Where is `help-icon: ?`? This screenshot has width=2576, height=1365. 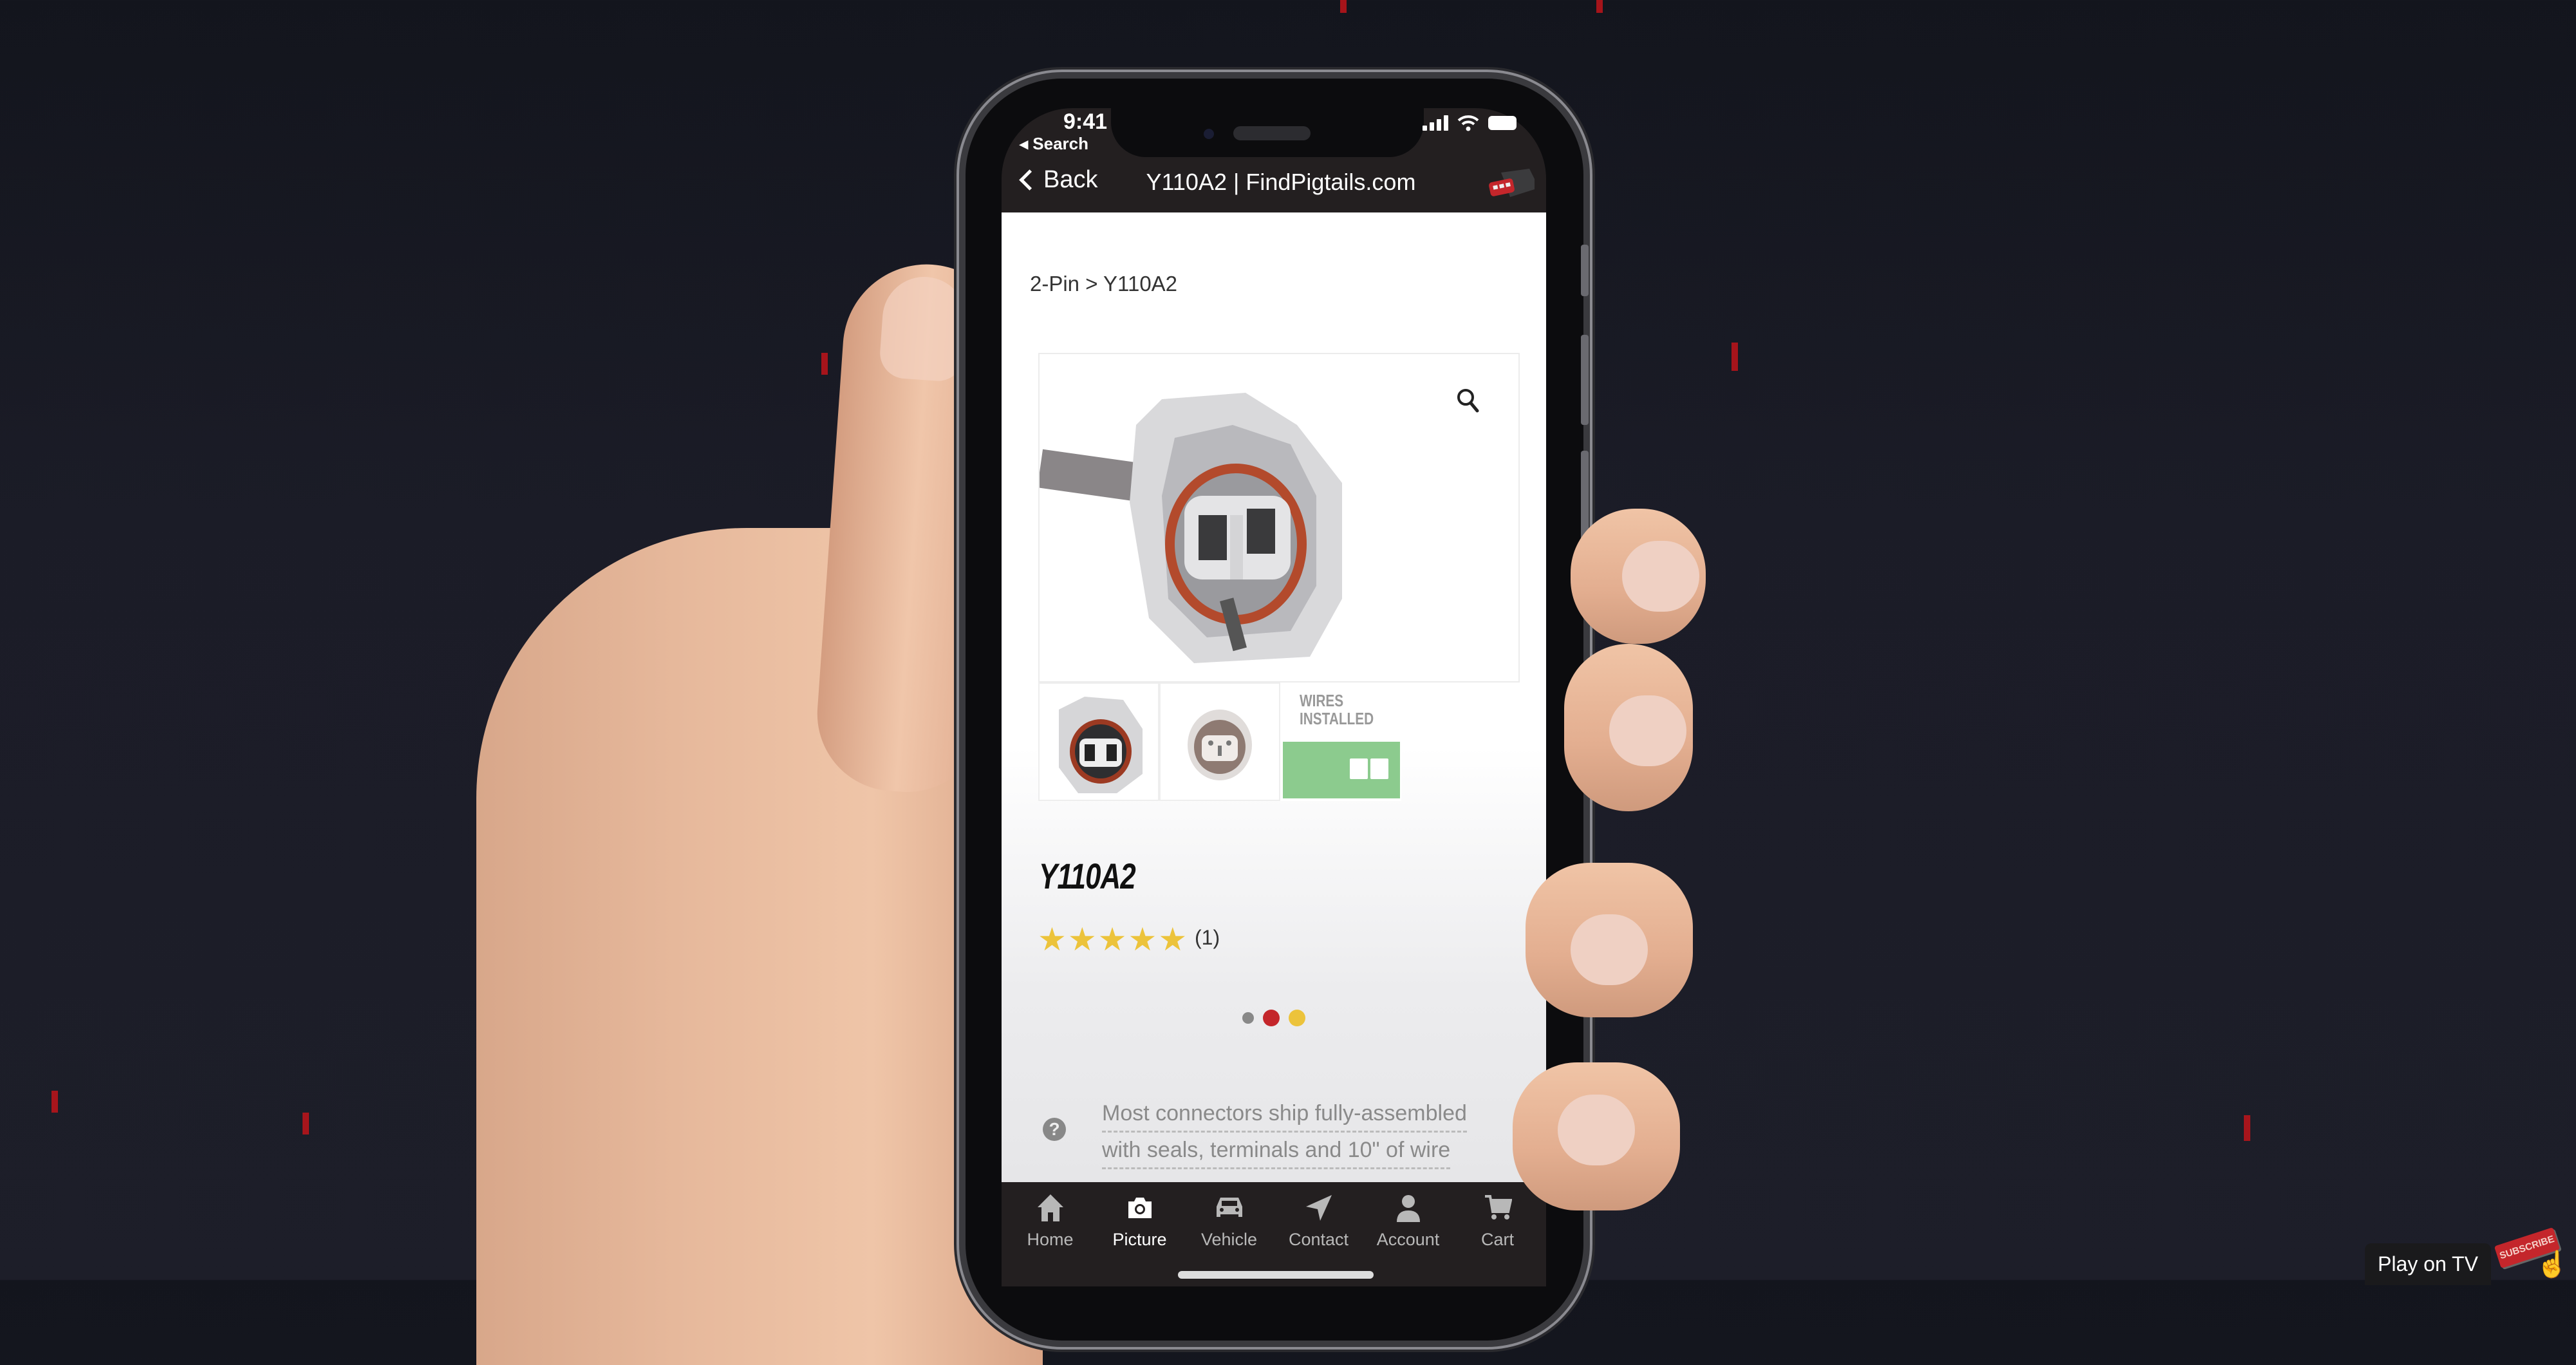
help-icon: ? is located at coordinates (1054, 1129).